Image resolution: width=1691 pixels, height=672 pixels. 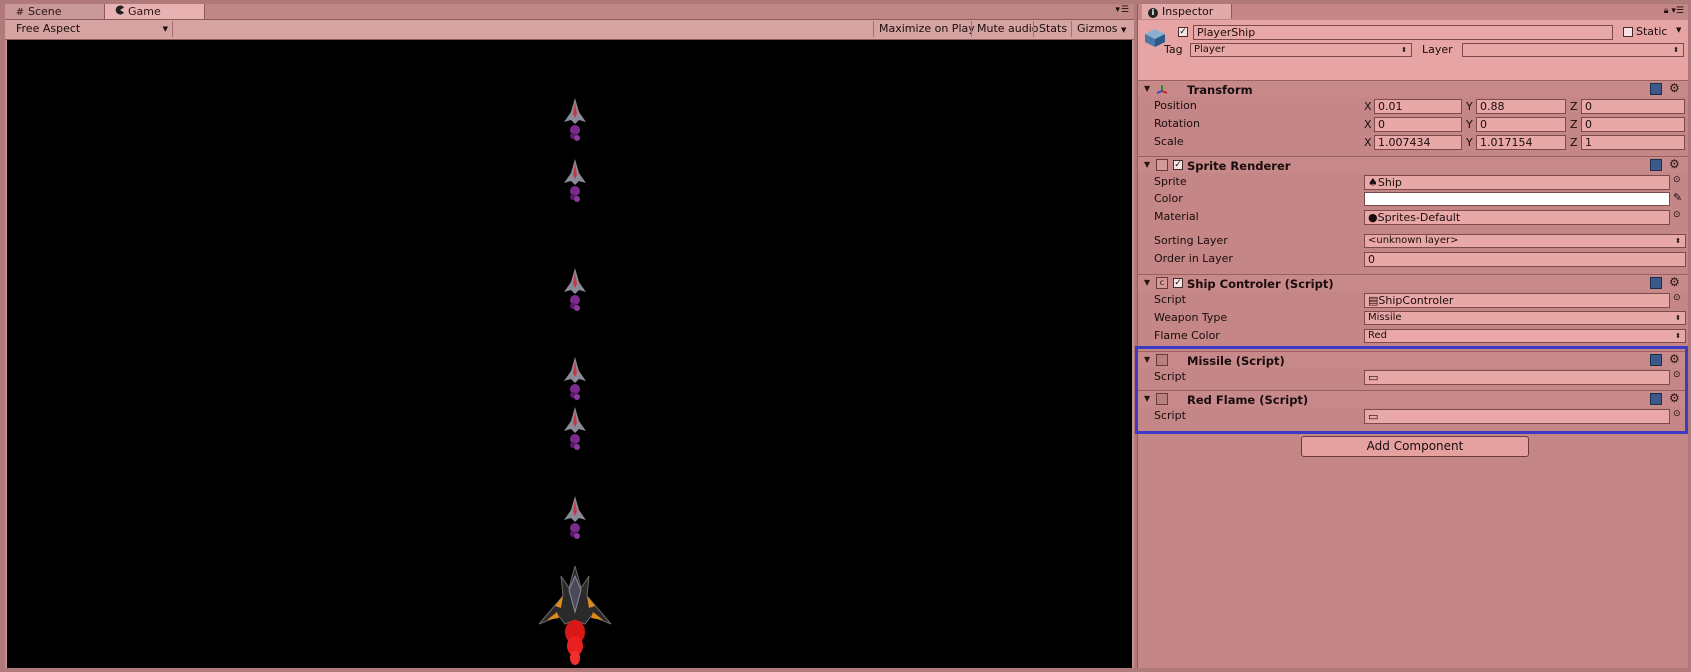 What do you see at coordinates (1633, 124) in the screenshot?
I see `rotation-z-field: 0` at bounding box center [1633, 124].